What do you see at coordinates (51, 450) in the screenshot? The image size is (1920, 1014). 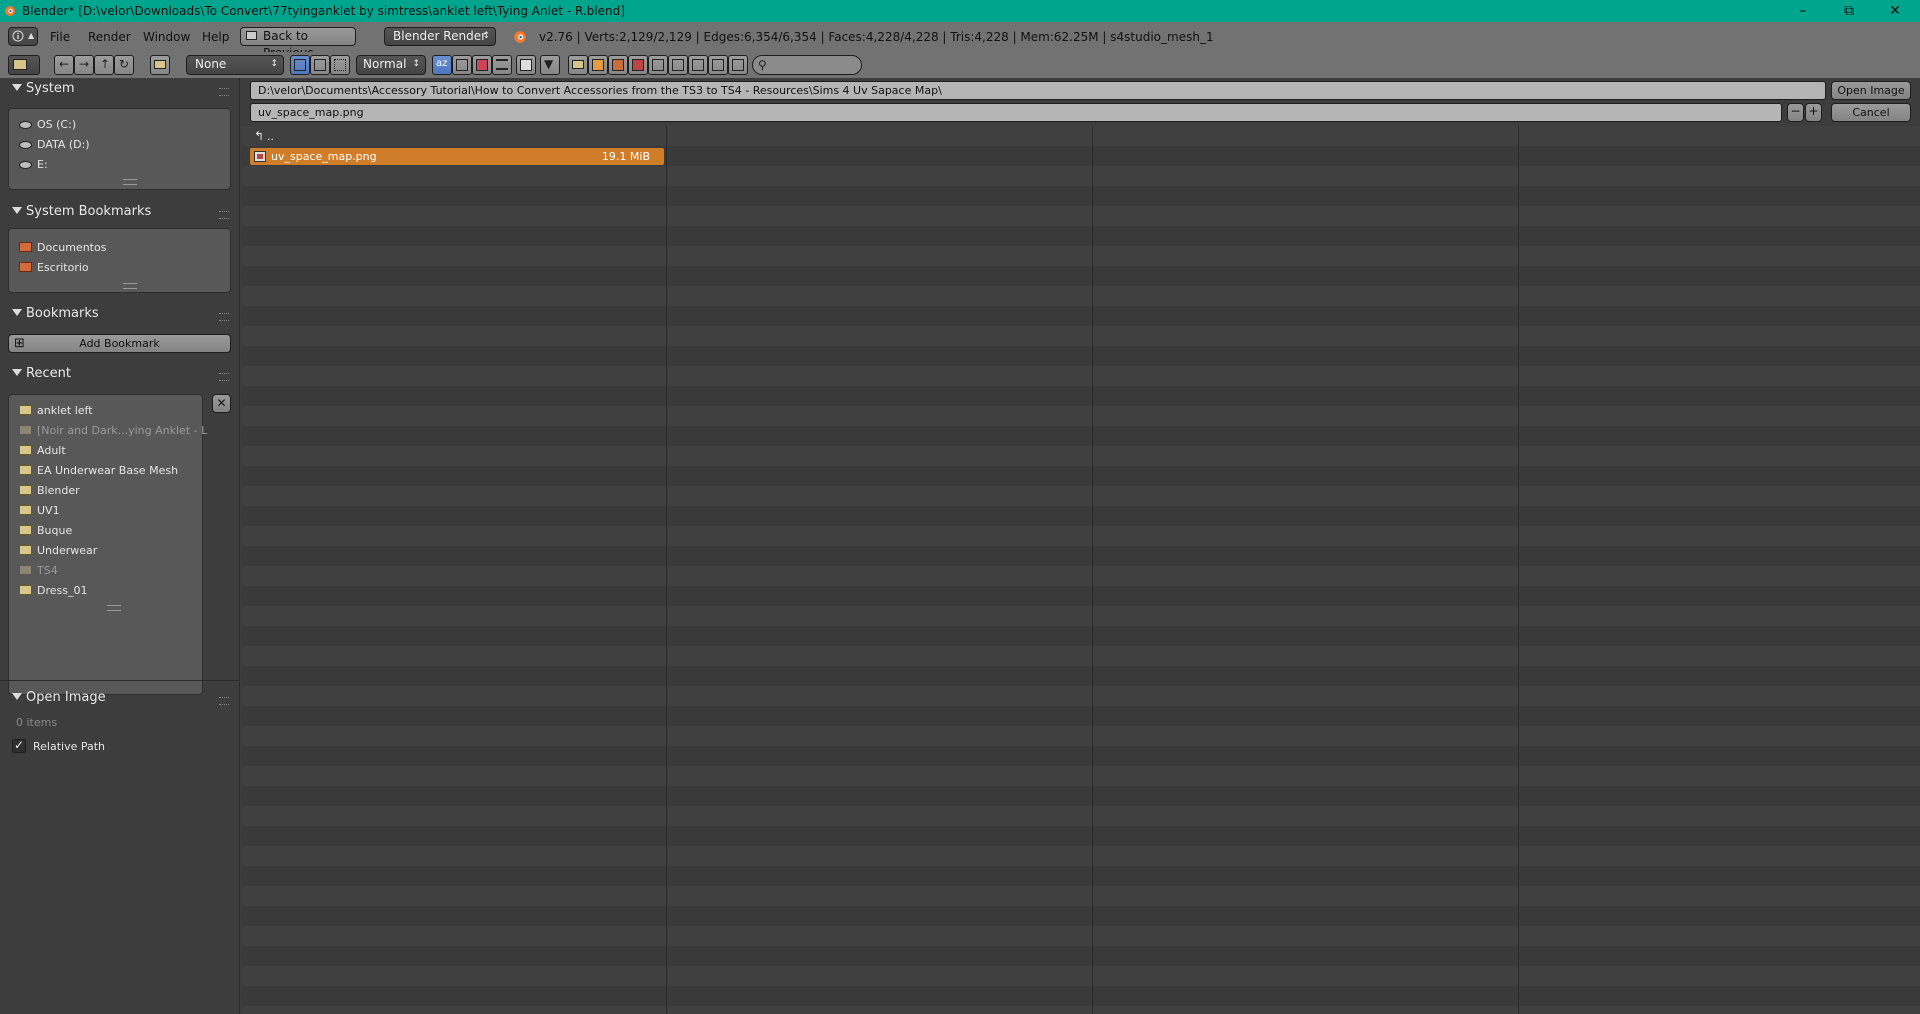 I see `recent-item-label: Adult` at bounding box center [51, 450].